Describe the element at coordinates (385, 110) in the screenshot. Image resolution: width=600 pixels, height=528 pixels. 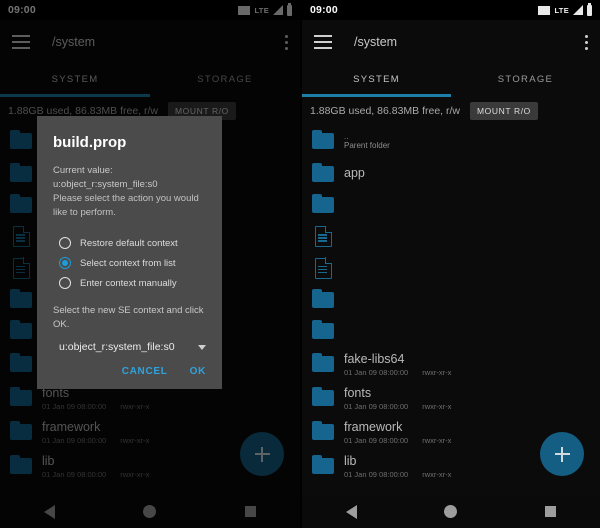
I see `storage-usage-text: 1.88GB used, 86.83MB free, r/w` at that location.